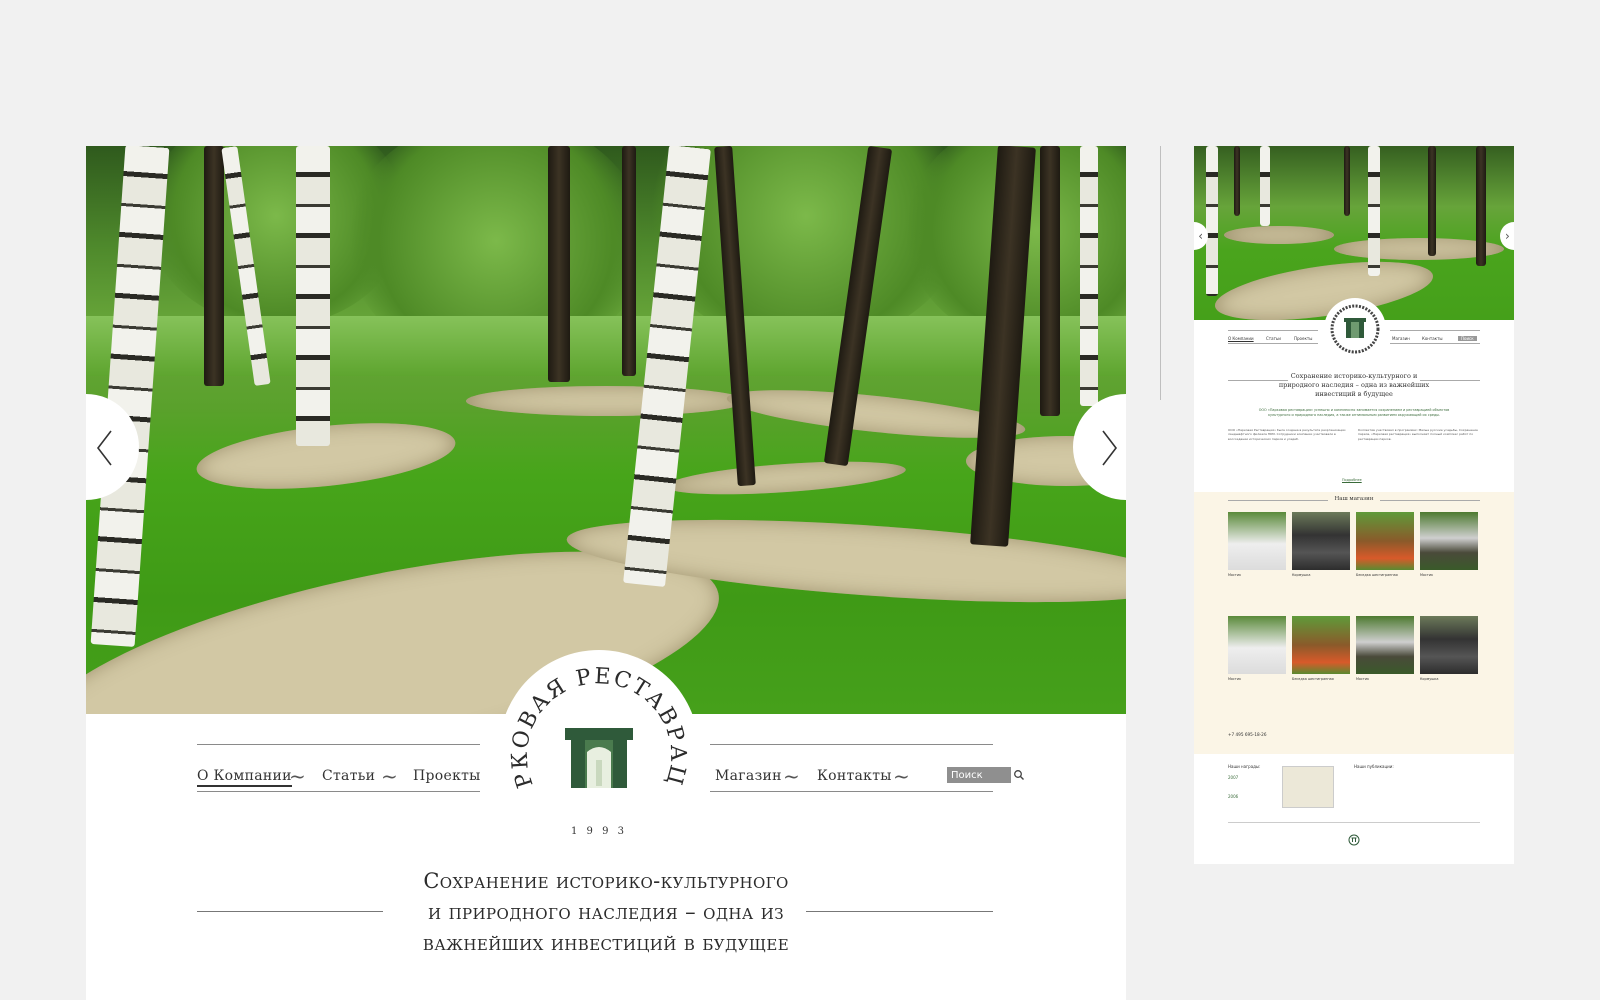 This screenshot has width=1600, height=1000. What do you see at coordinates (1308, 787) in the screenshot?
I see `award-certificates` at bounding box center [1308, 787].